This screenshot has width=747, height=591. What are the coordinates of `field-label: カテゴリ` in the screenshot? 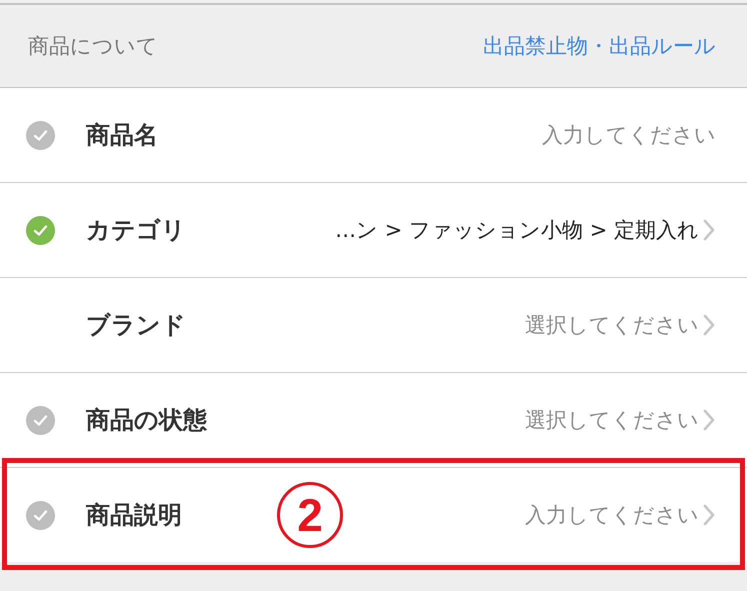 It's located at (136, 230).